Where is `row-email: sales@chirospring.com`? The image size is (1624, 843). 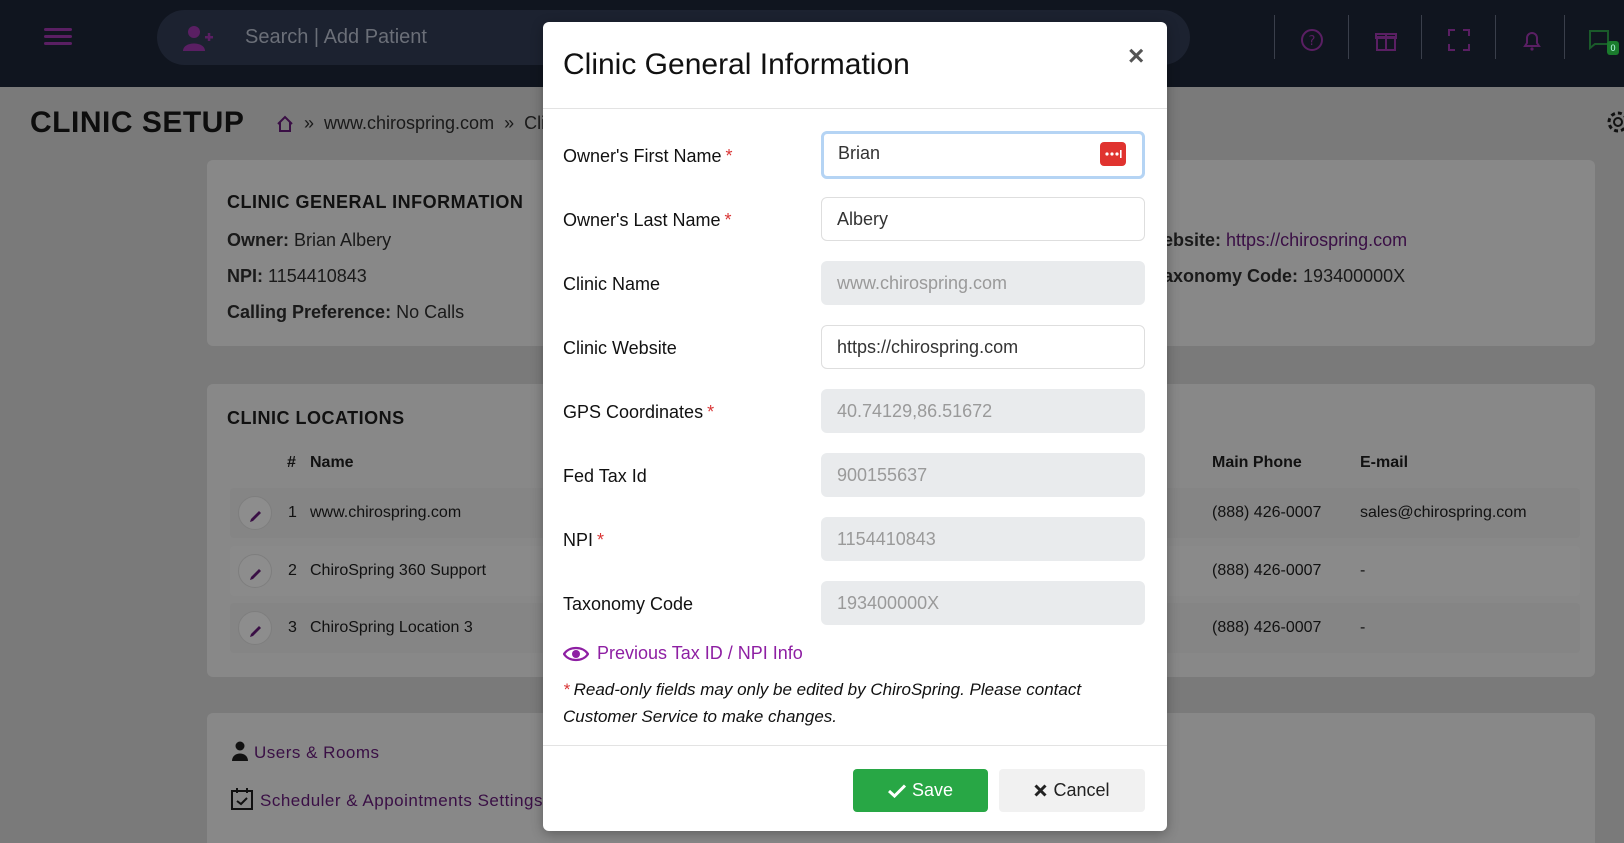 row-email: sales@chirospring.com is located at coordinates (1443, 512).